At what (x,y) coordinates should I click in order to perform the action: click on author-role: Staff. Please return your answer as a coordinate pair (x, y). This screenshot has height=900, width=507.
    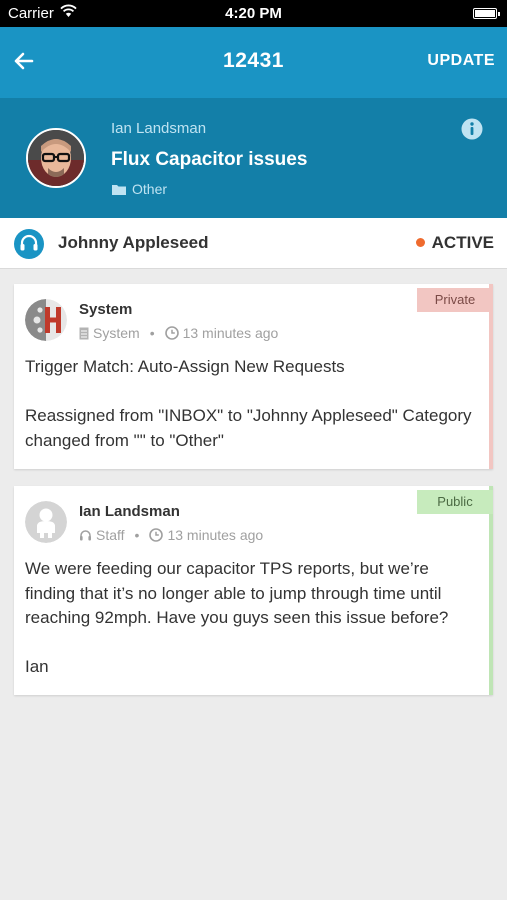
    Looking at the image, I should click on (110, 535).